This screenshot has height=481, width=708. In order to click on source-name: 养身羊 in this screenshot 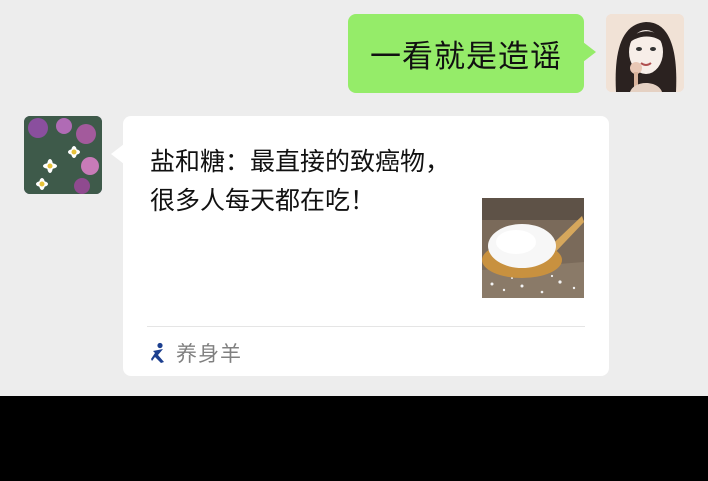, I will do `click(209, 354)`.